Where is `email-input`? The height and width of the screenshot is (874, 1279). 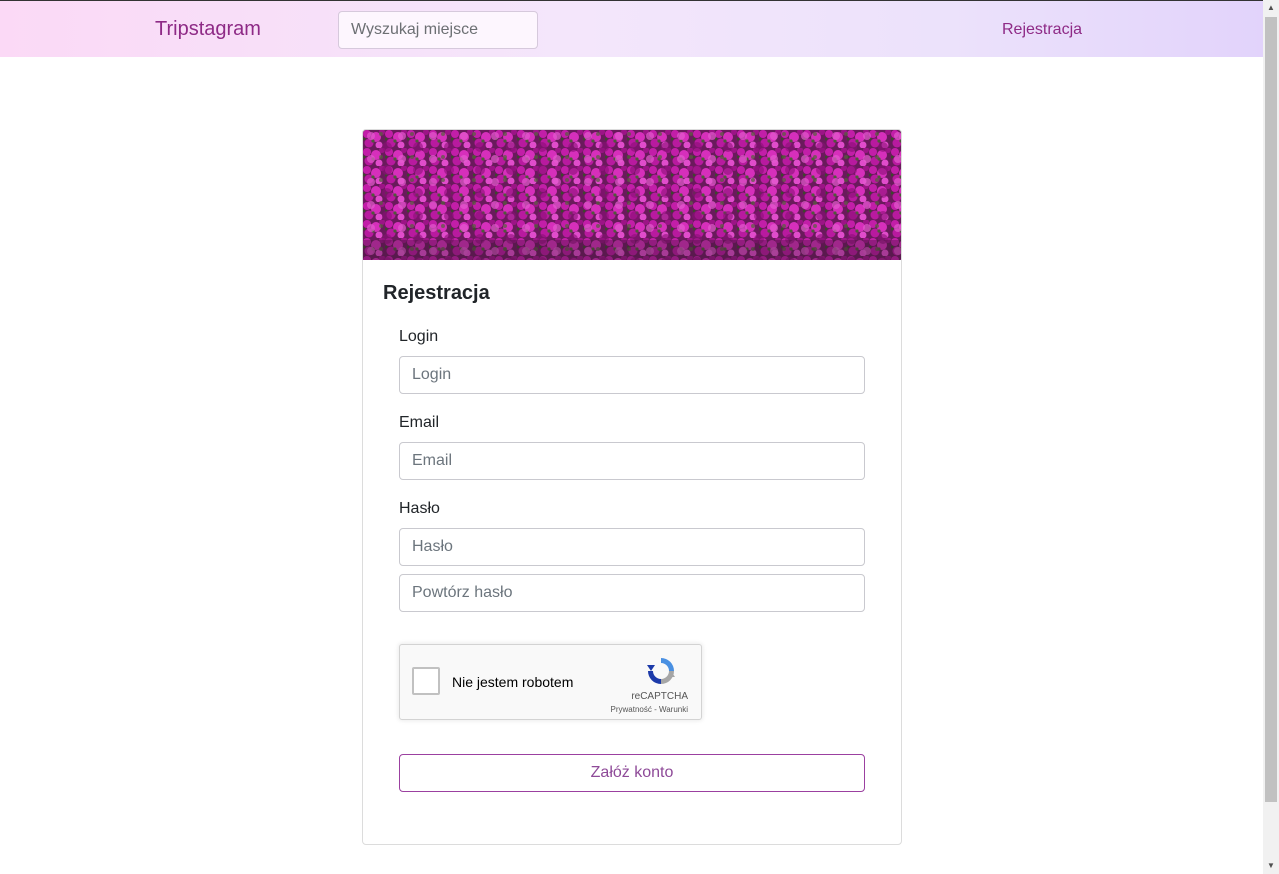 email-input is located at coordinates (632, 461).